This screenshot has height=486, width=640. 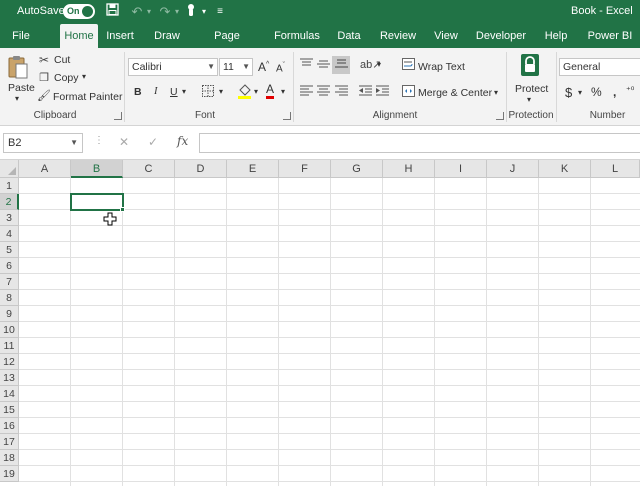 I want to click on increase-indent-icon, so click(x=382, y=93).